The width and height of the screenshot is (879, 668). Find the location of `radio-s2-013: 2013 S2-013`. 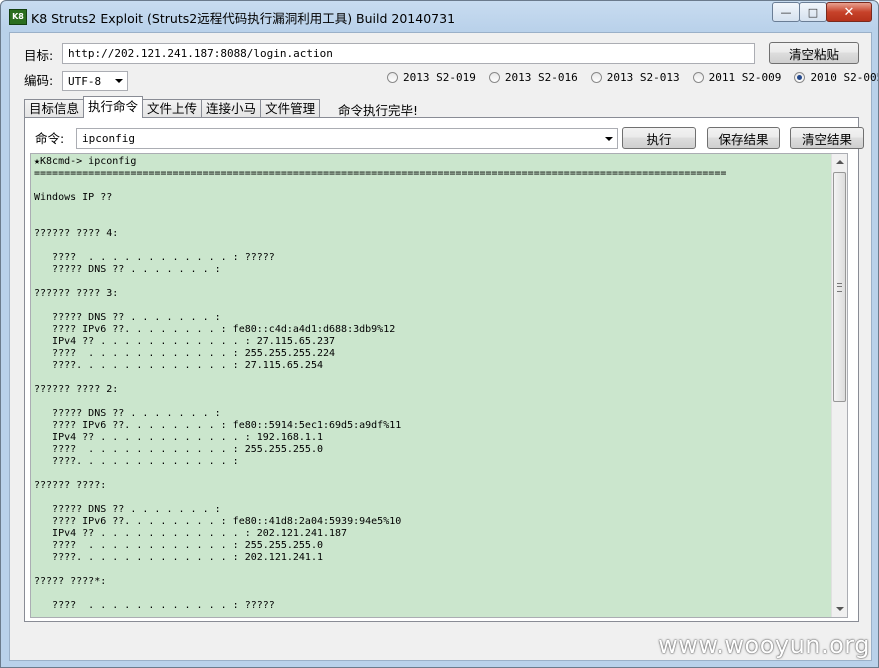

radio-s2-013: 2013 S2-013 is located at coordinates (635, 77).